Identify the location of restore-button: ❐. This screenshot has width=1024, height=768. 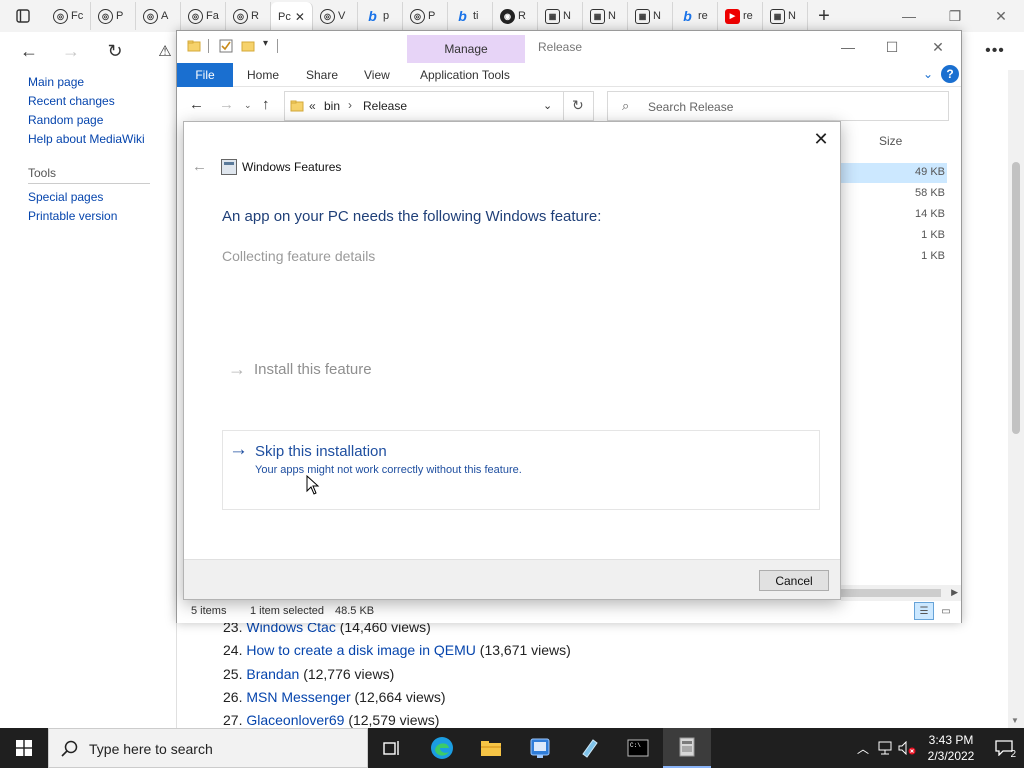
(955, 16).